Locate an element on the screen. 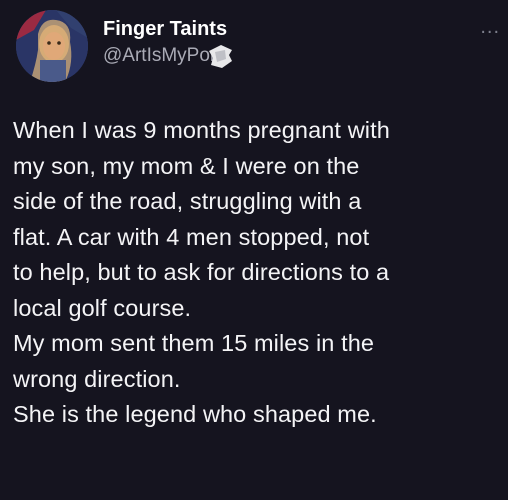 The image size is (508, 500). tweet-text-line: She is the legend who shaped me. is located at coordinates (195, 414).